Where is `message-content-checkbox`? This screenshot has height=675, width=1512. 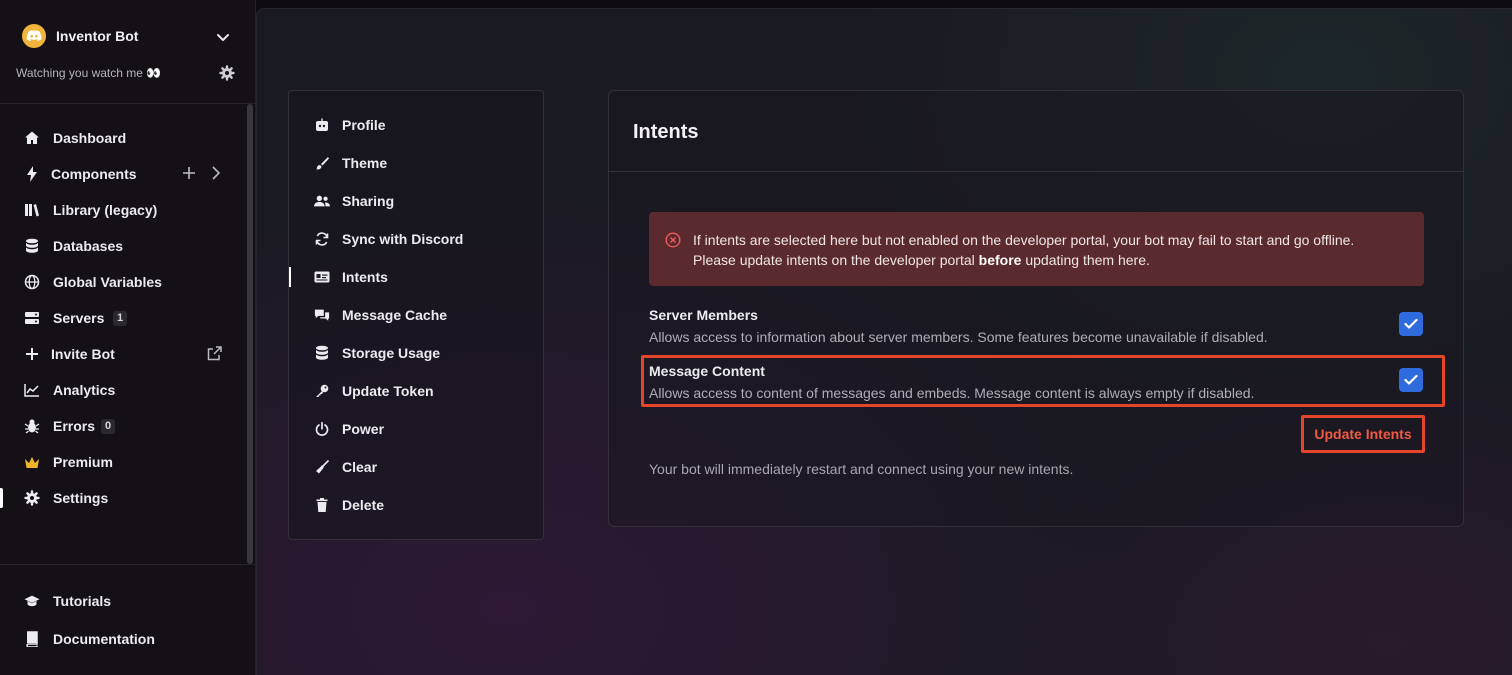
message-content-checkbox is located at coordinates (1411, 380).